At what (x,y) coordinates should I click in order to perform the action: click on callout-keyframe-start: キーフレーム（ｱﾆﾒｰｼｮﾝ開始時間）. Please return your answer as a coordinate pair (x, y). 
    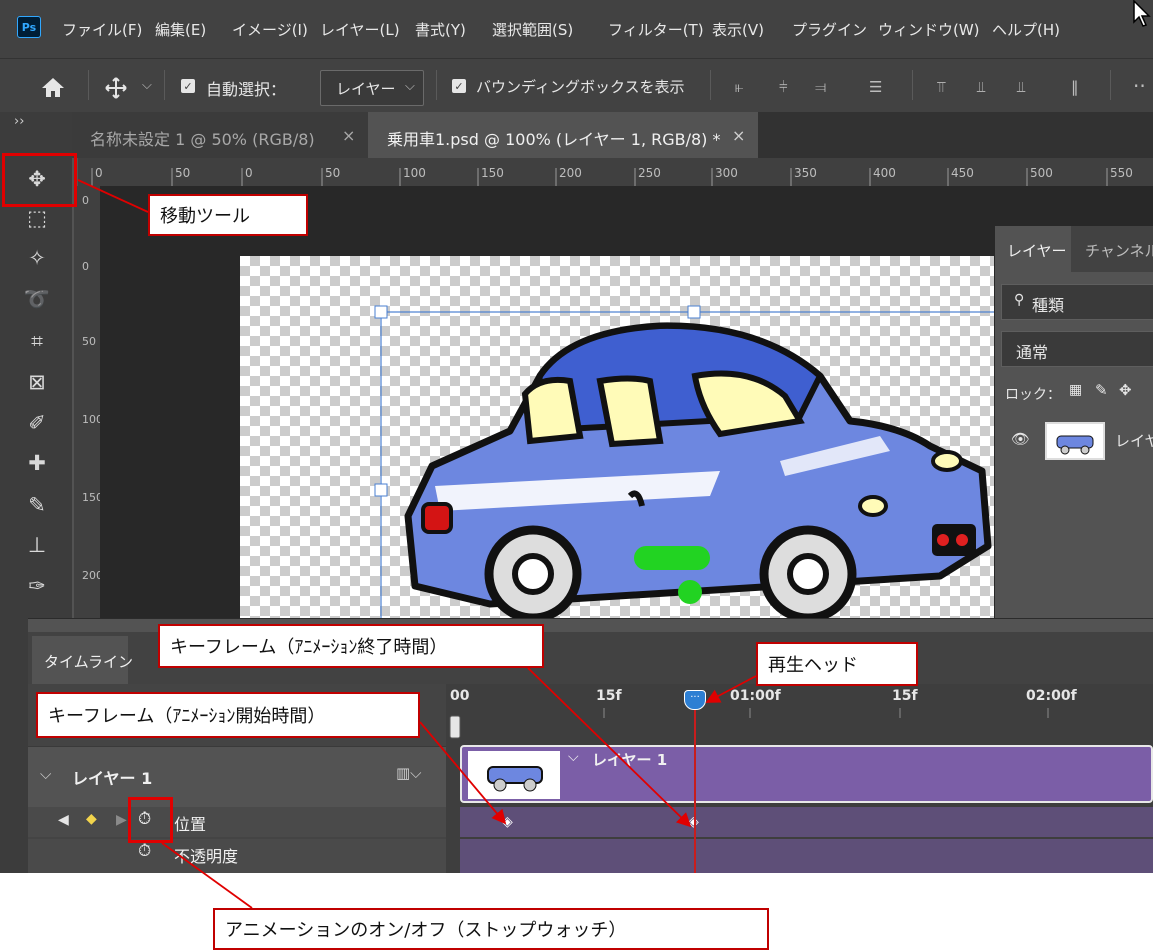
    Looking at the image, I should click on (228, 715).